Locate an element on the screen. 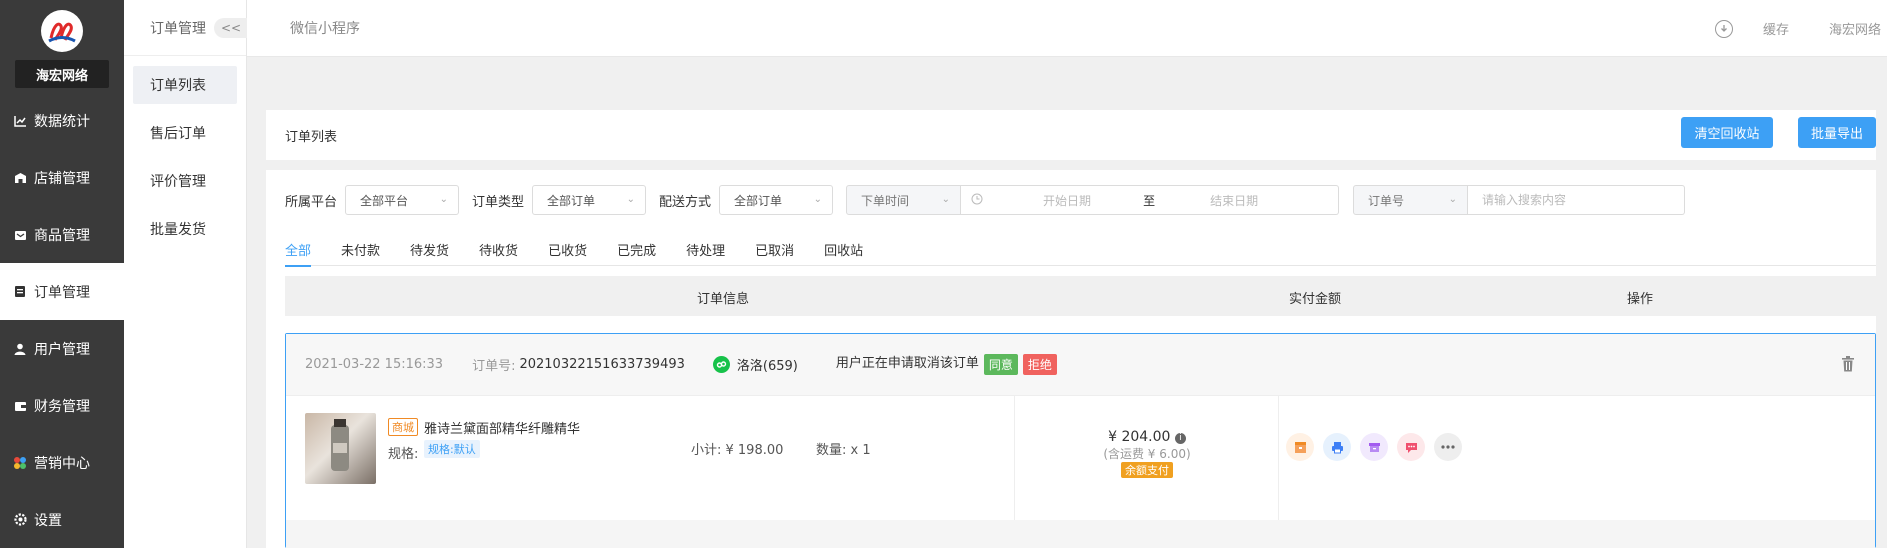 The image size is (1887, 548). sidebar-item-label: 订单管理 is located at coordinates (62, 292).